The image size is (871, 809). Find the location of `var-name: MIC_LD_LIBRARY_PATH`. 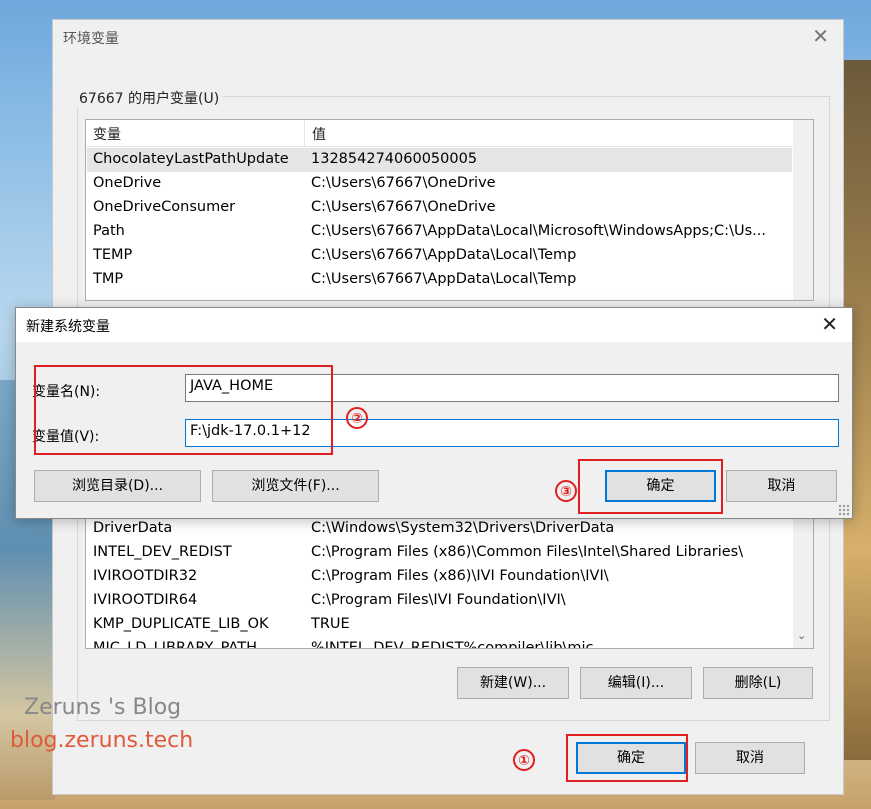

var-name: MIC_LD_LIBRARY_PATH is located at coordinates (175, 644).